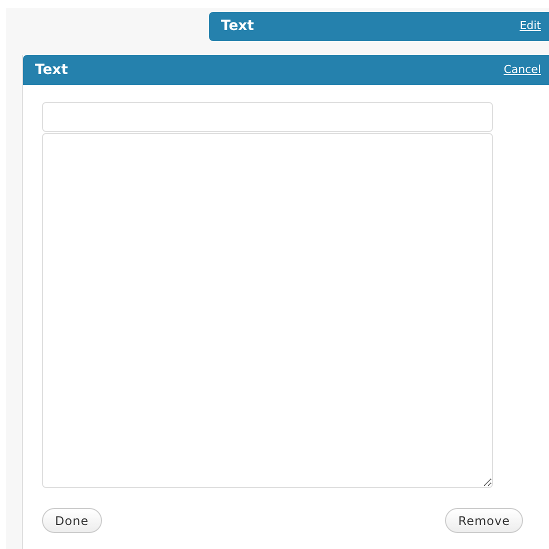  I want to click on remove-button: Remove, so click(484, 520).